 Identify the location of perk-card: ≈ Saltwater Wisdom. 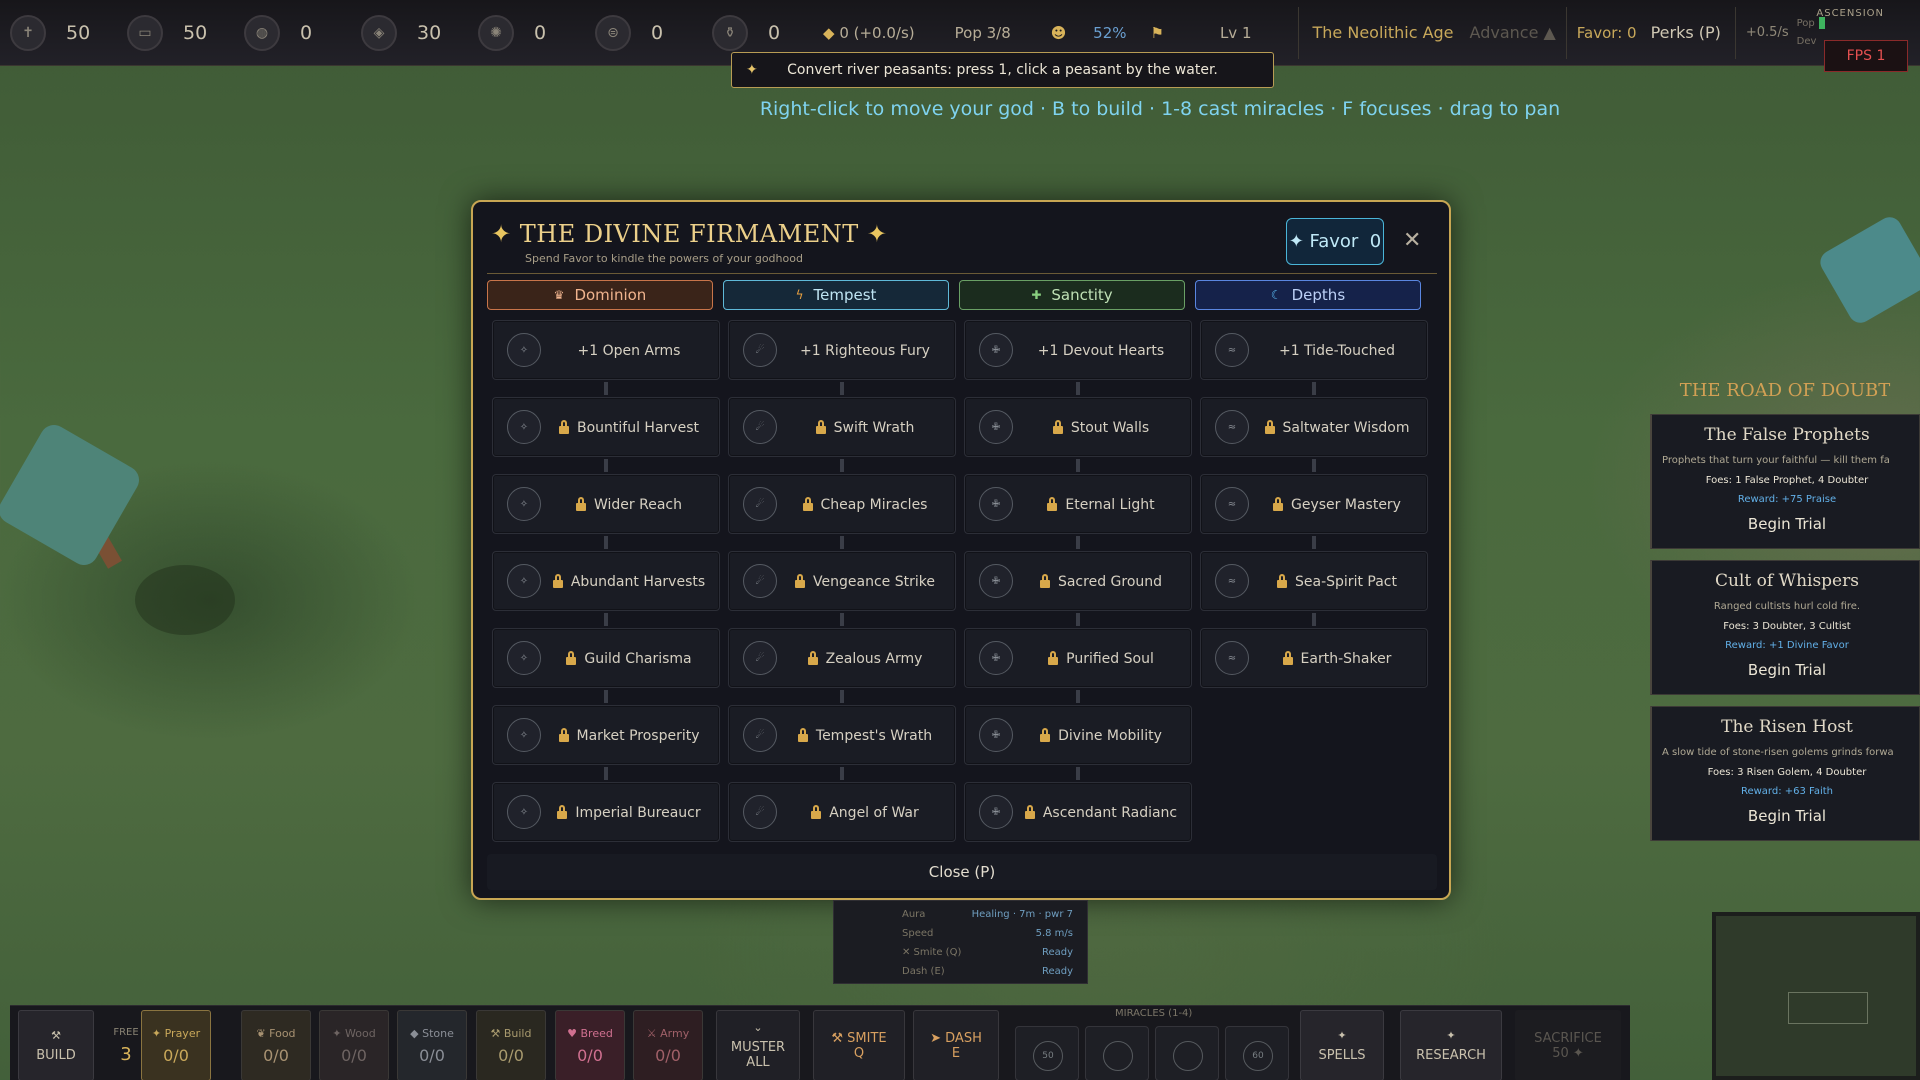
(1314, 427).